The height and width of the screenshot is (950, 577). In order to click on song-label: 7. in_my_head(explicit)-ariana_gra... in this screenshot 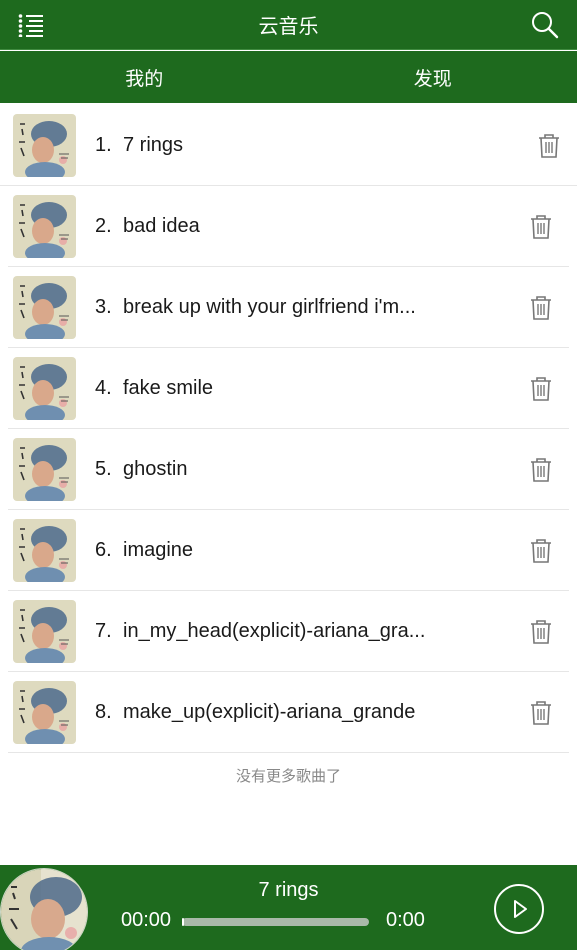, I will do `click(260, 631)`.